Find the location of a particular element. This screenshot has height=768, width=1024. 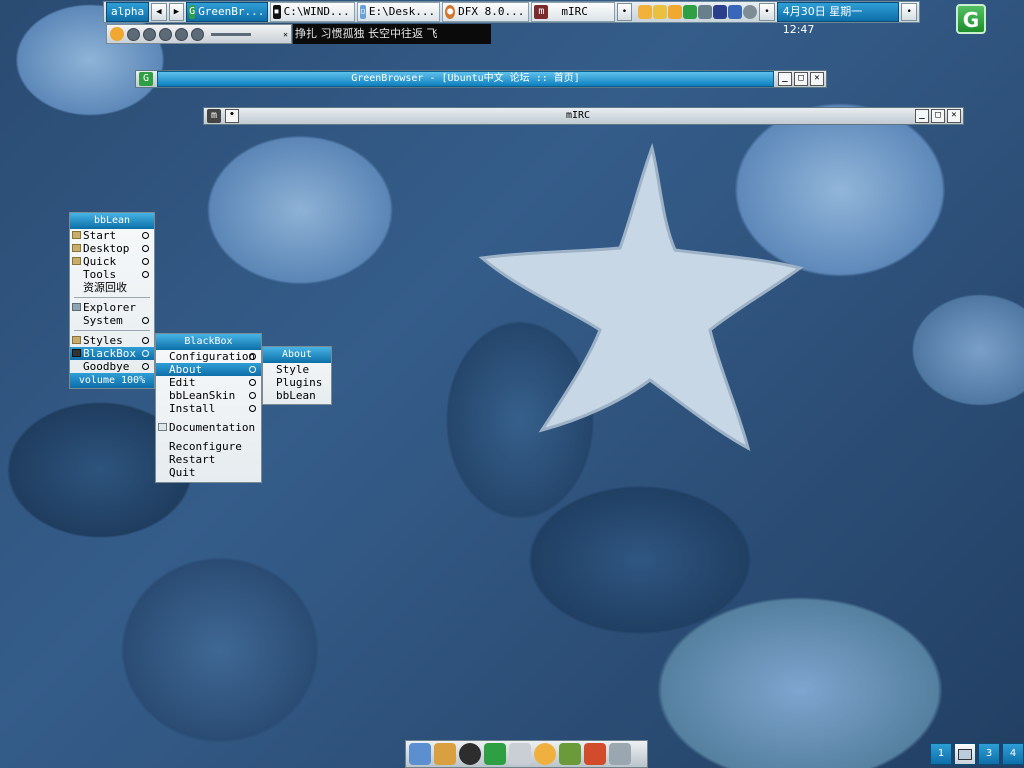

workspace-prev-button: ◀ is located at coordinates (159, 12).